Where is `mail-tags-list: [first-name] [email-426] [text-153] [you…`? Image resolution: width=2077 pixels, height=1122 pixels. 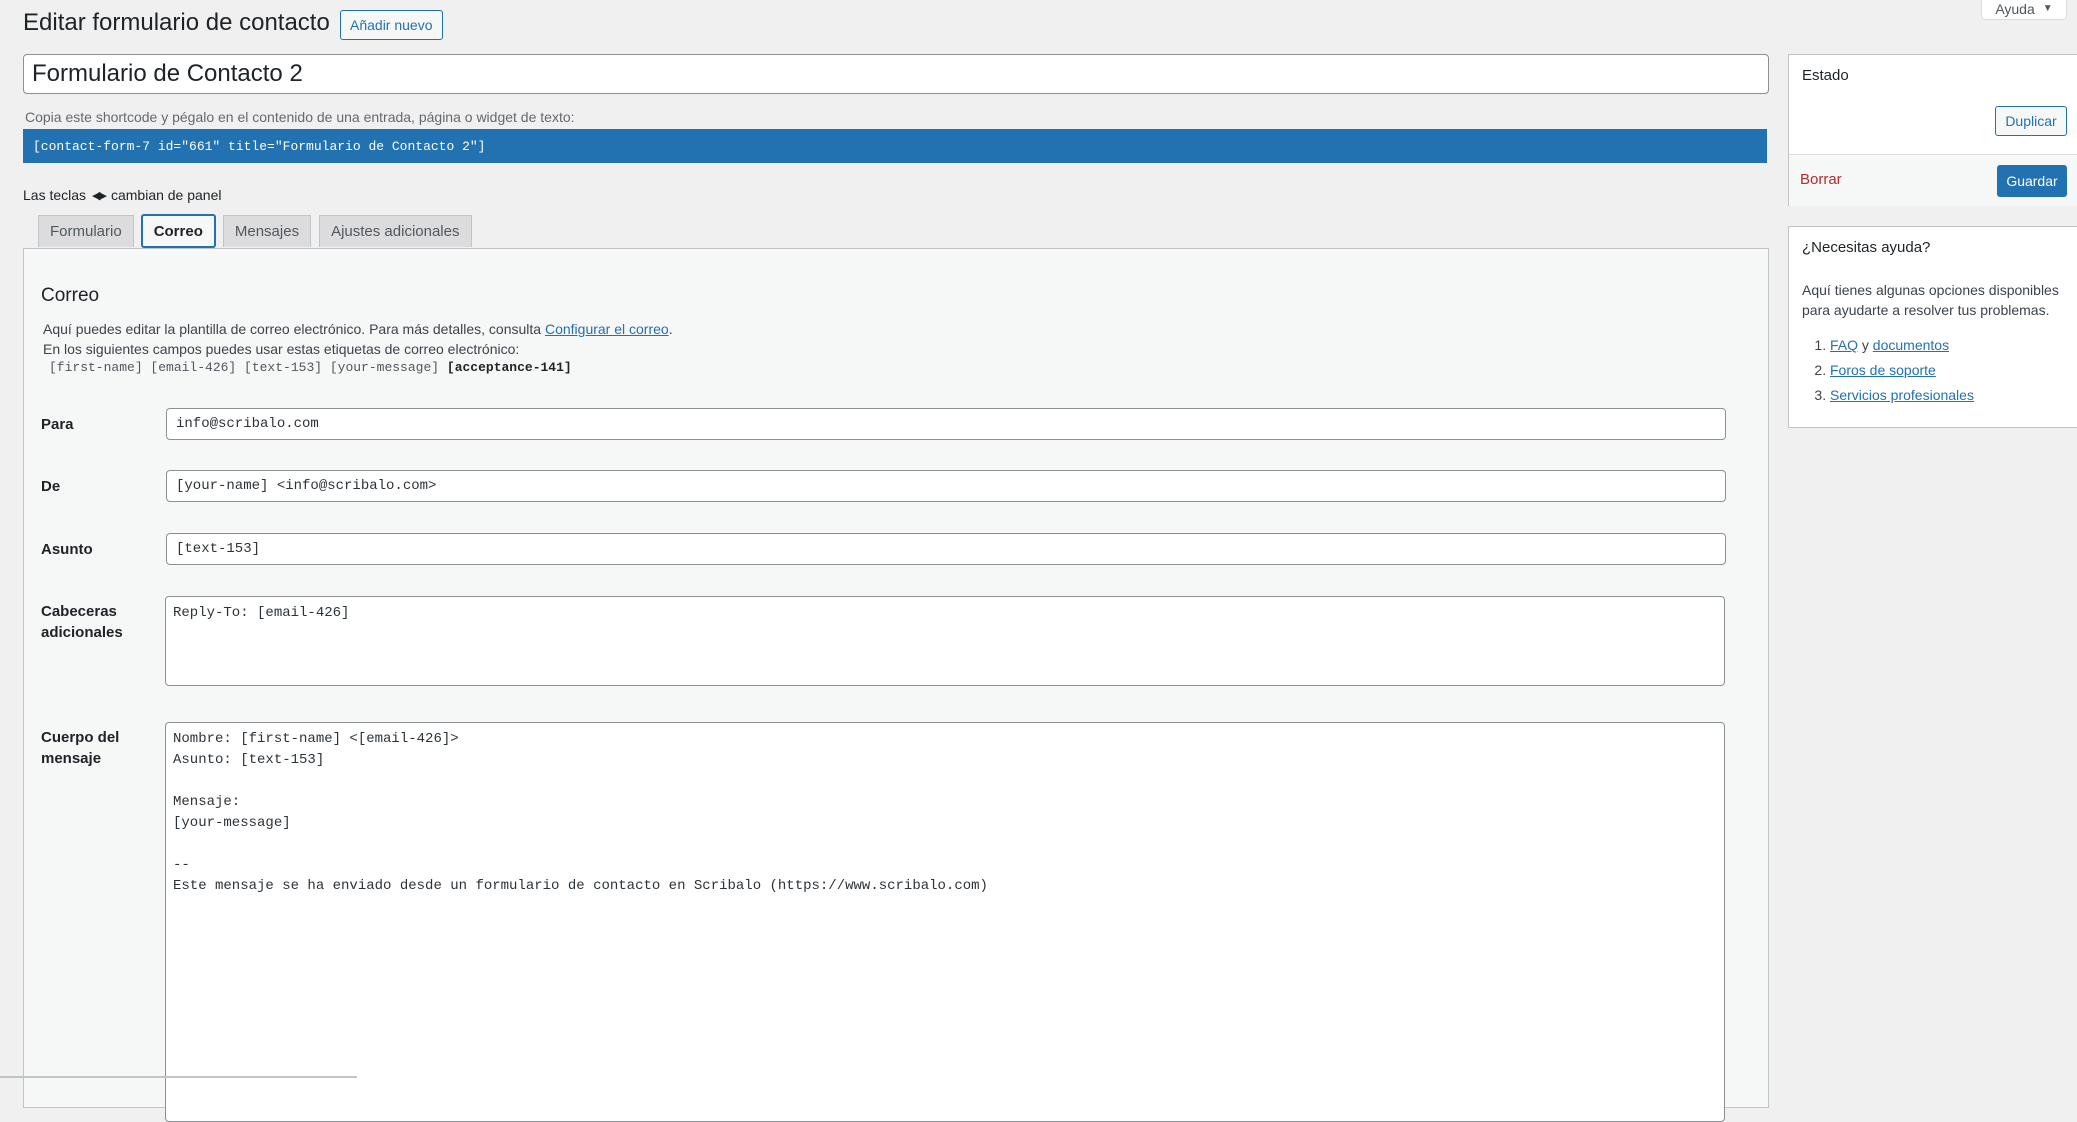
mail-tags-list: [first-name] [email-426] [text-153] [you… is located at coordinates (244, 367).